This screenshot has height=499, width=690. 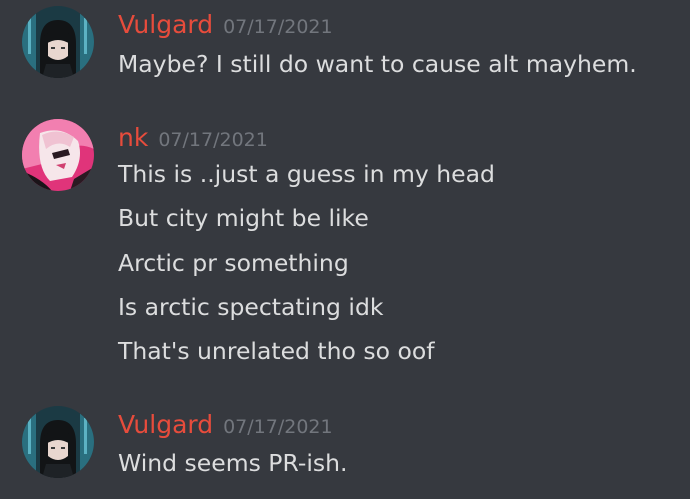 What do you see at coordinates (243, 218) in the screenshot?
I see `message-text: But city might be like` at bounding box center [243, 218].